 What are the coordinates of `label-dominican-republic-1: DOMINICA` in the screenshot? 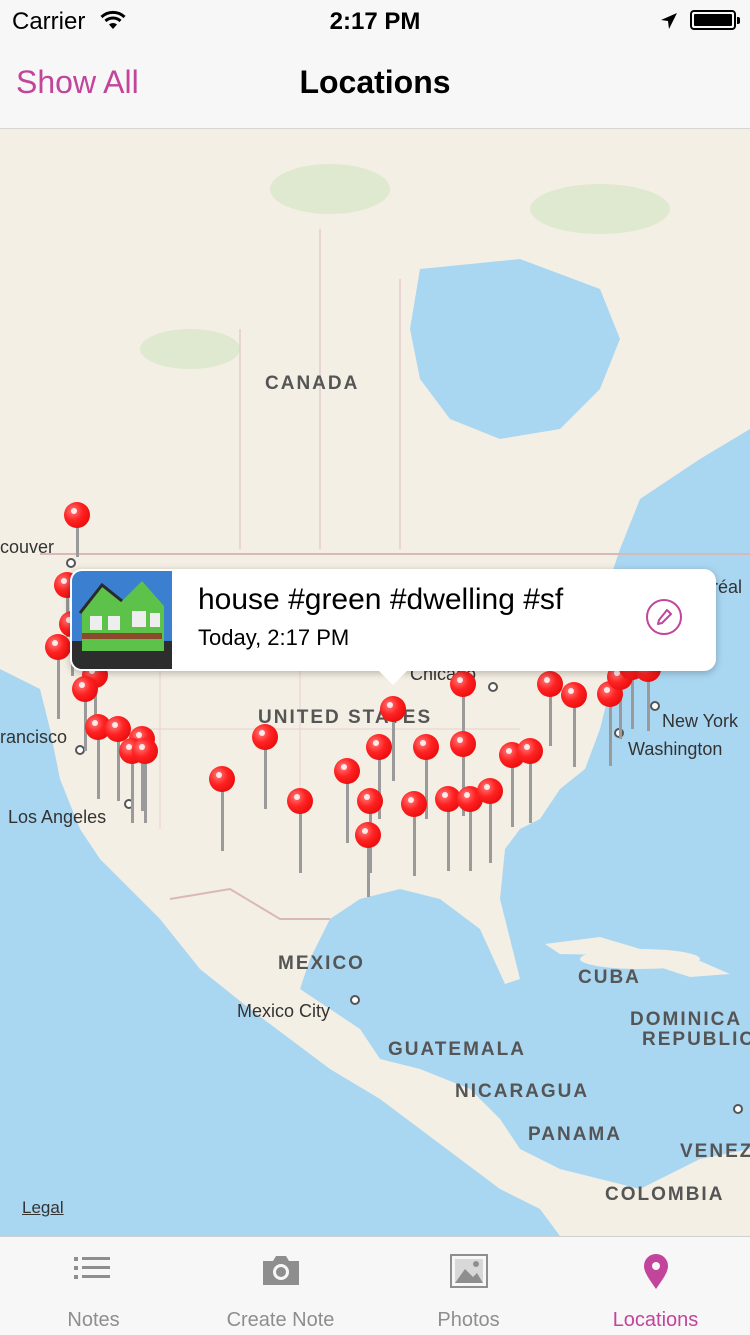 It's located at (686, 1019).